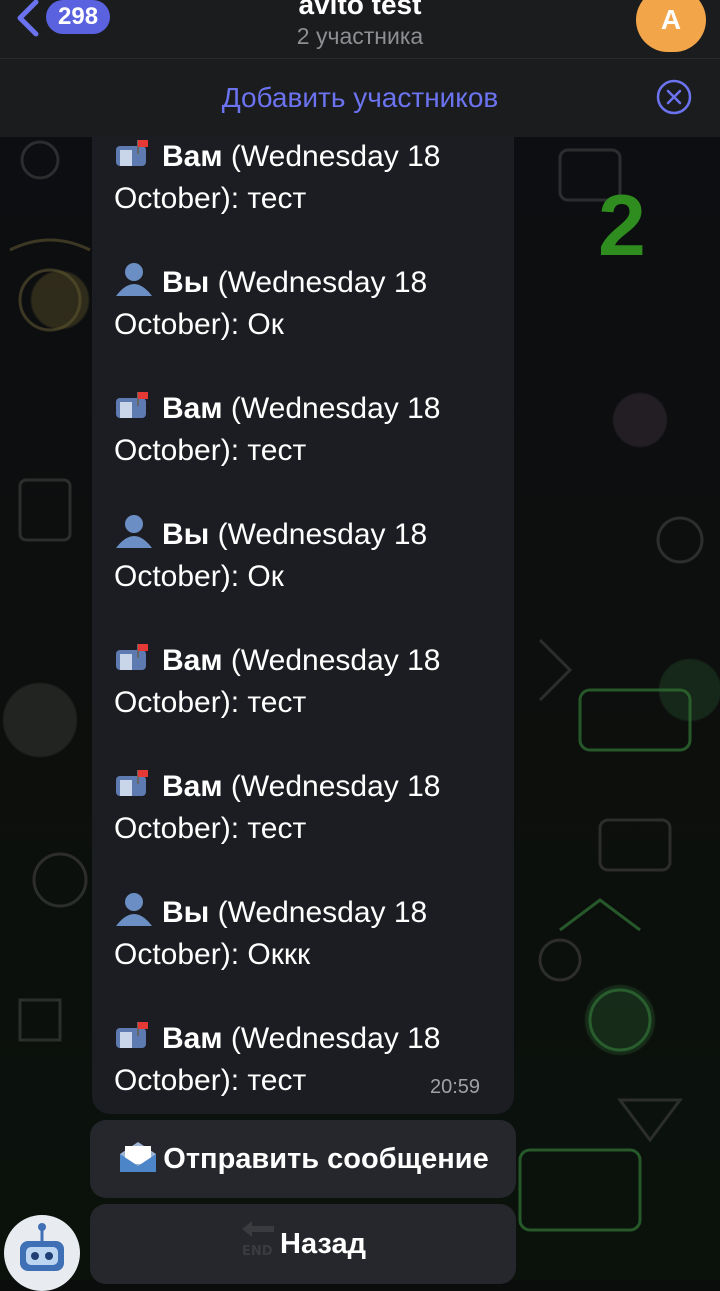 The image size is (720, 1291). I want to click on send-message-button: Отправить сообщение, so click(303, 1159).